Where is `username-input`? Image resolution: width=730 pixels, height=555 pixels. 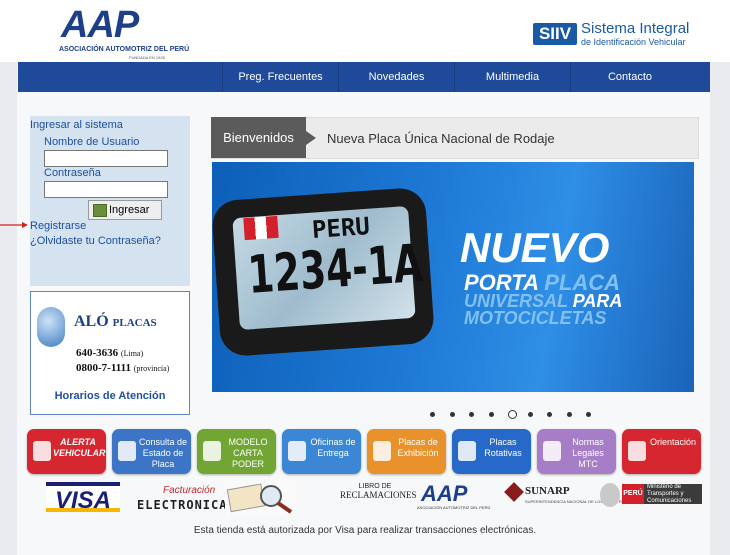
username-input is located at coordinates (106, 158).